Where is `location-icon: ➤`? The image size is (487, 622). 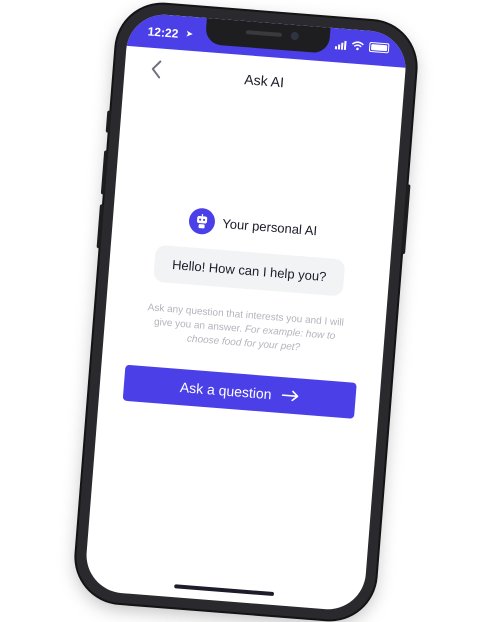 location-icon: ➤ is located at coordinates (189, 33).